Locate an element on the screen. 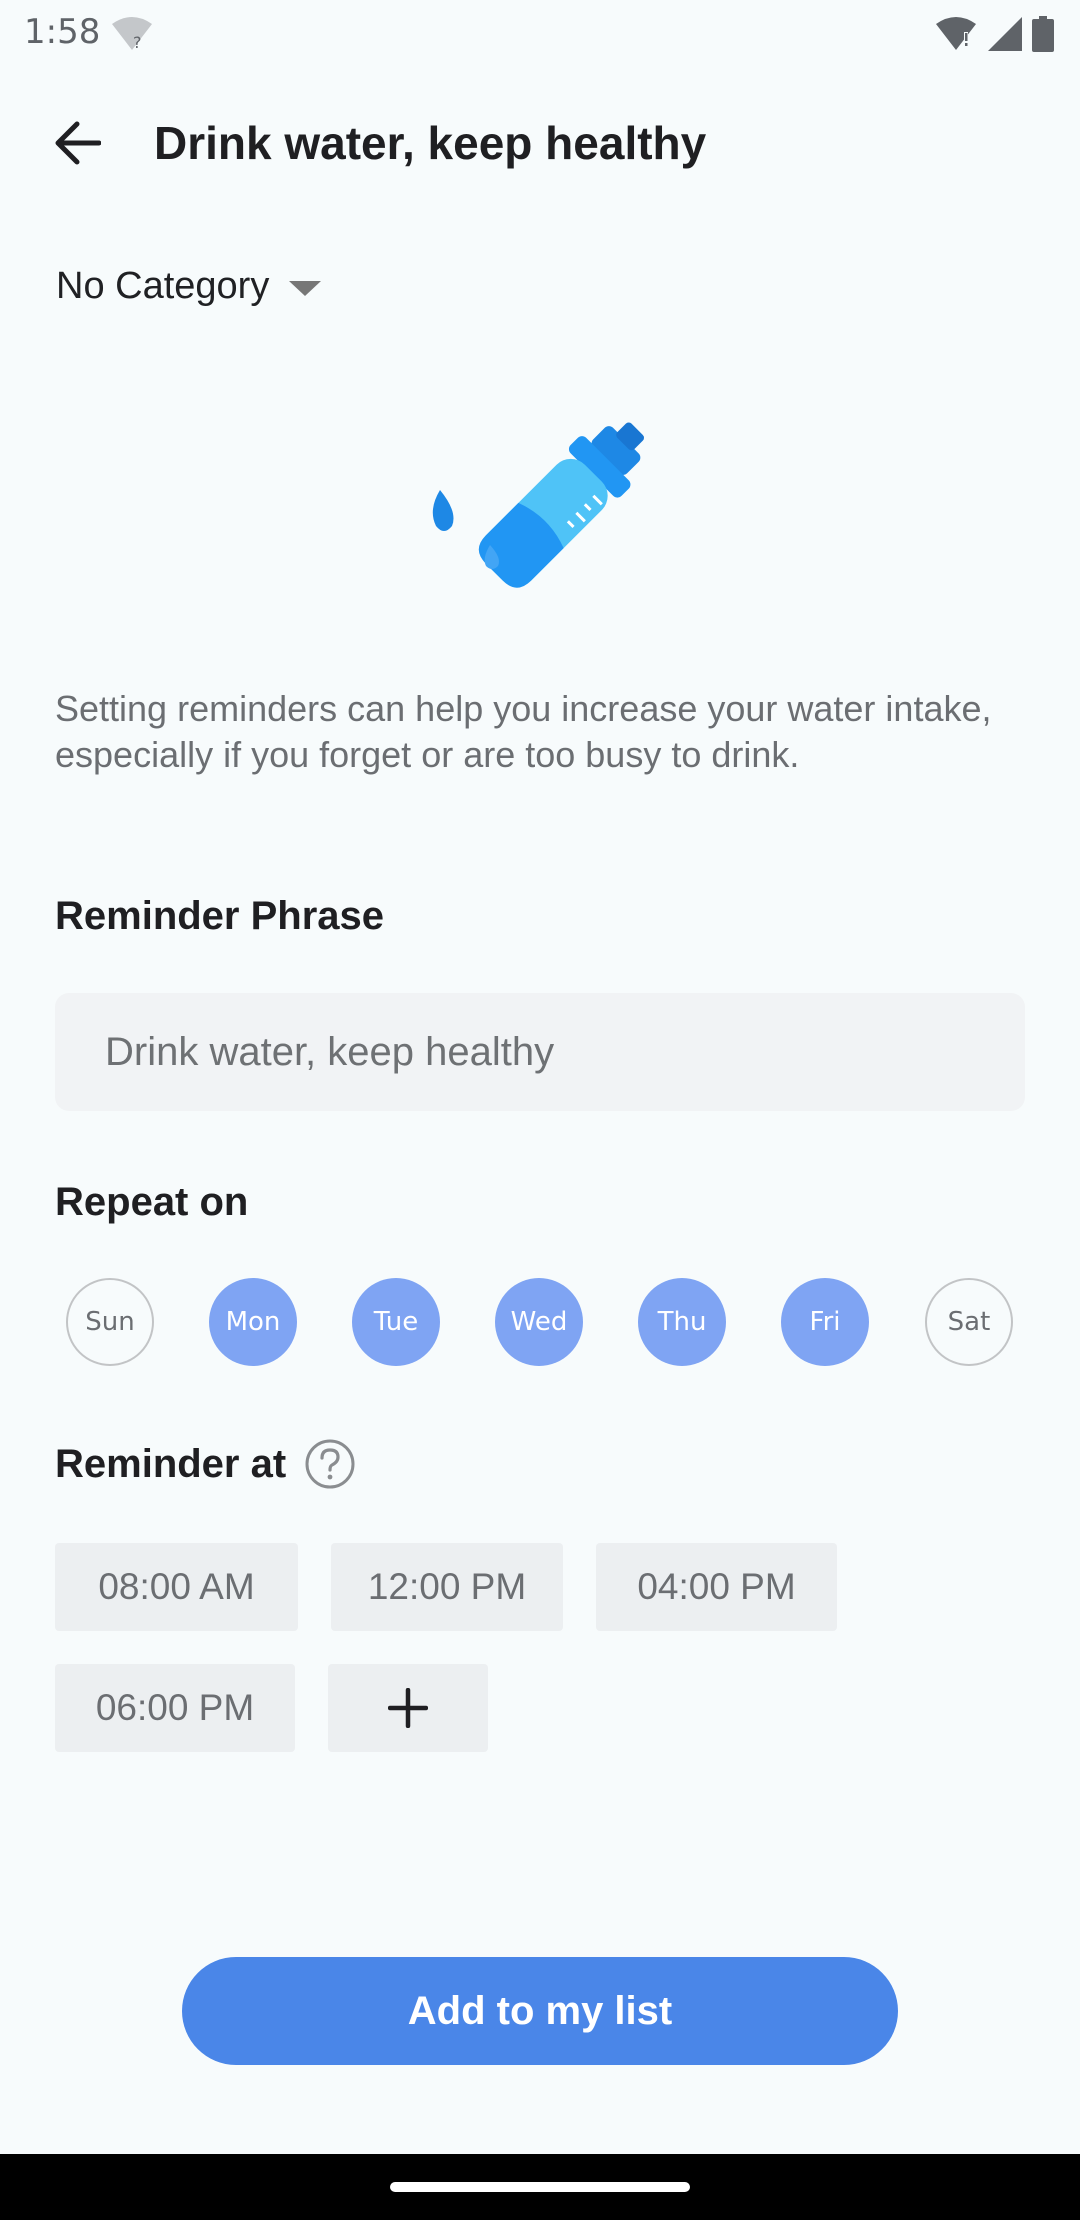  reminder-time-chip: 12:00 PM is located at coordinates (447, 1587).